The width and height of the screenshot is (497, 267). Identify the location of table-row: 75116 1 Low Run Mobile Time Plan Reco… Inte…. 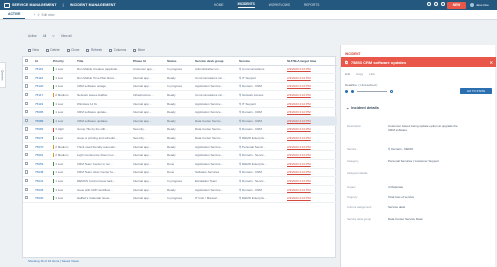
(180, 78).